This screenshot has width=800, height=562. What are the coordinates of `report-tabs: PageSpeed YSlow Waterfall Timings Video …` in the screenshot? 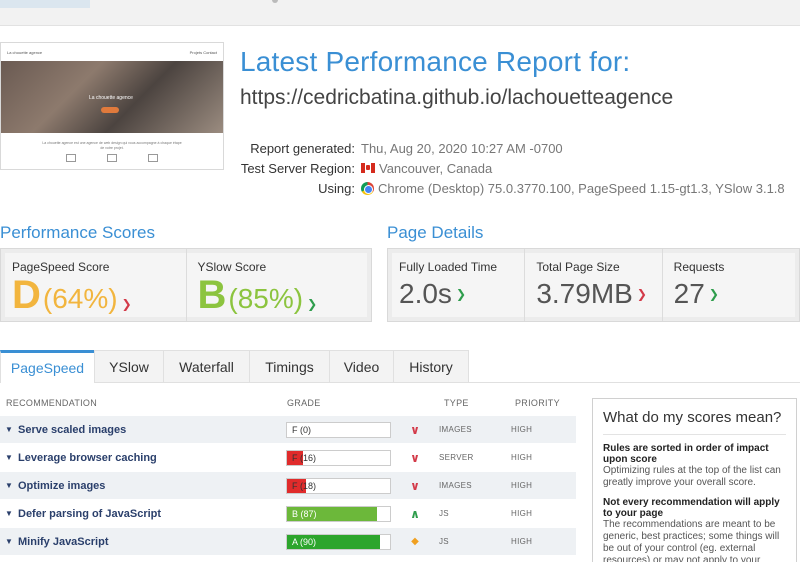 It's located at (400, 366).